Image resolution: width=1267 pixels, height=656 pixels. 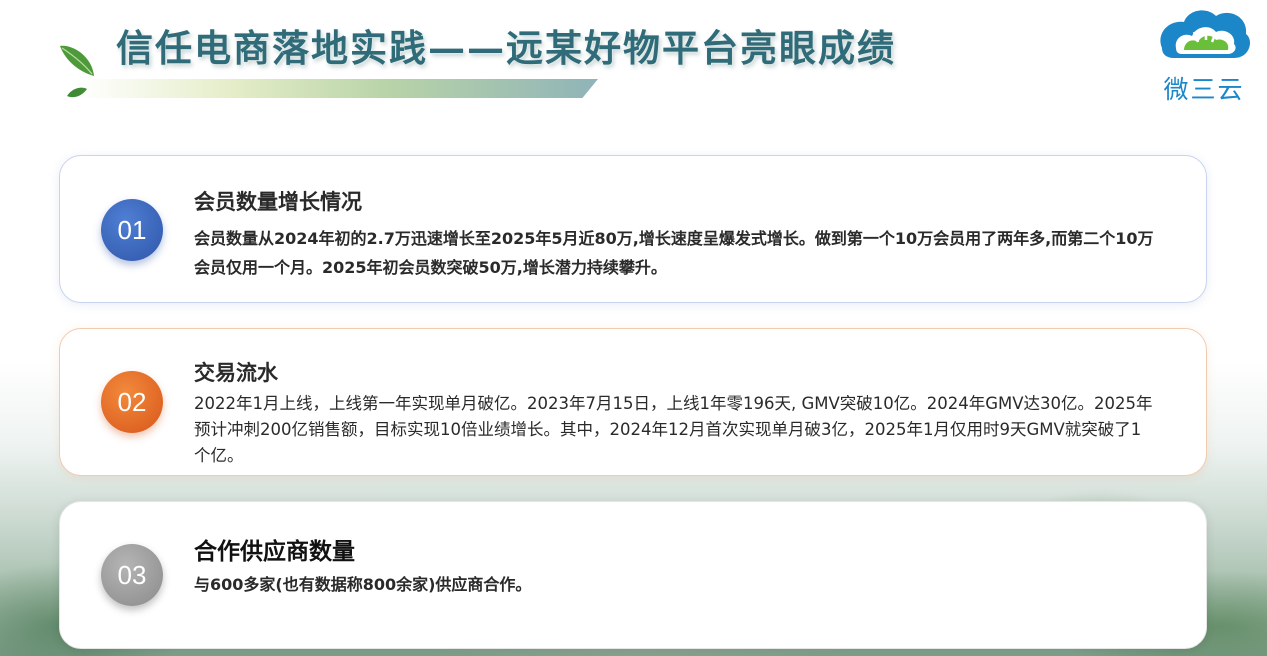 What do you see at coordinates (278, 202) in the screenshot?
I see `card-title: 会员数量增长情况` at bounding box center [278, 202].